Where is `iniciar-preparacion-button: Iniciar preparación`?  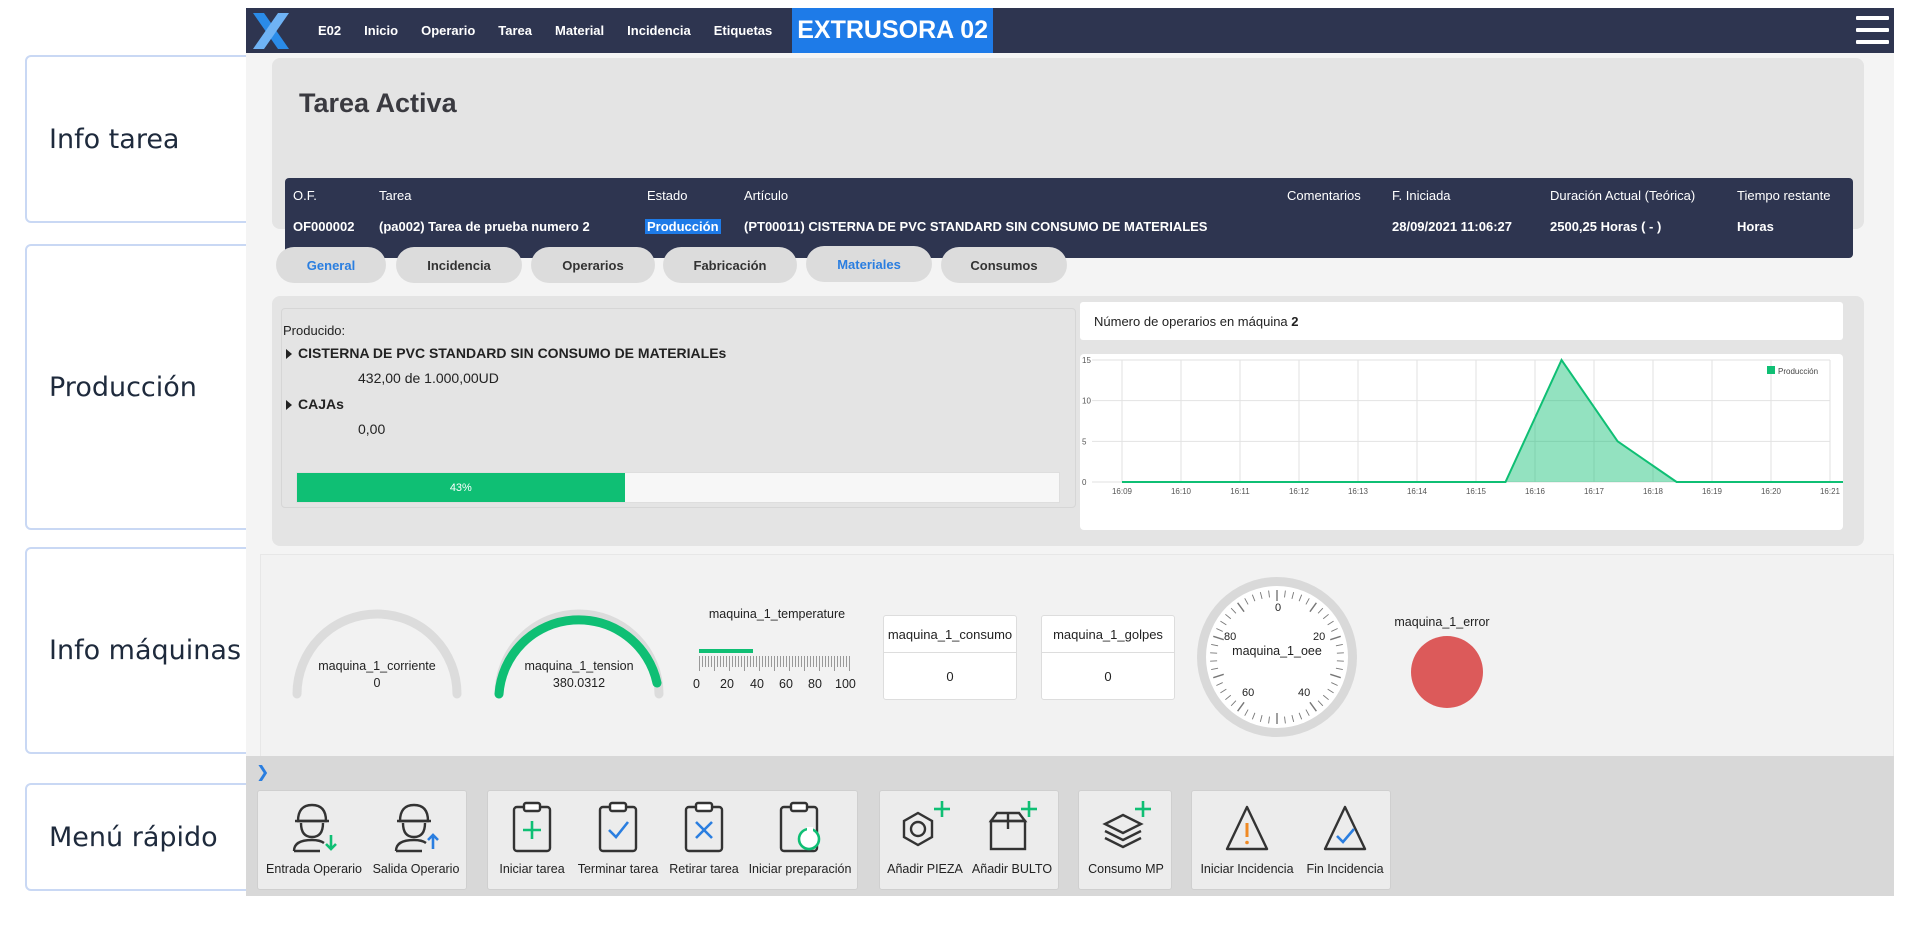
iniciar-preparacion-button: Iniciar preparación is located at coordinates (800, 841).